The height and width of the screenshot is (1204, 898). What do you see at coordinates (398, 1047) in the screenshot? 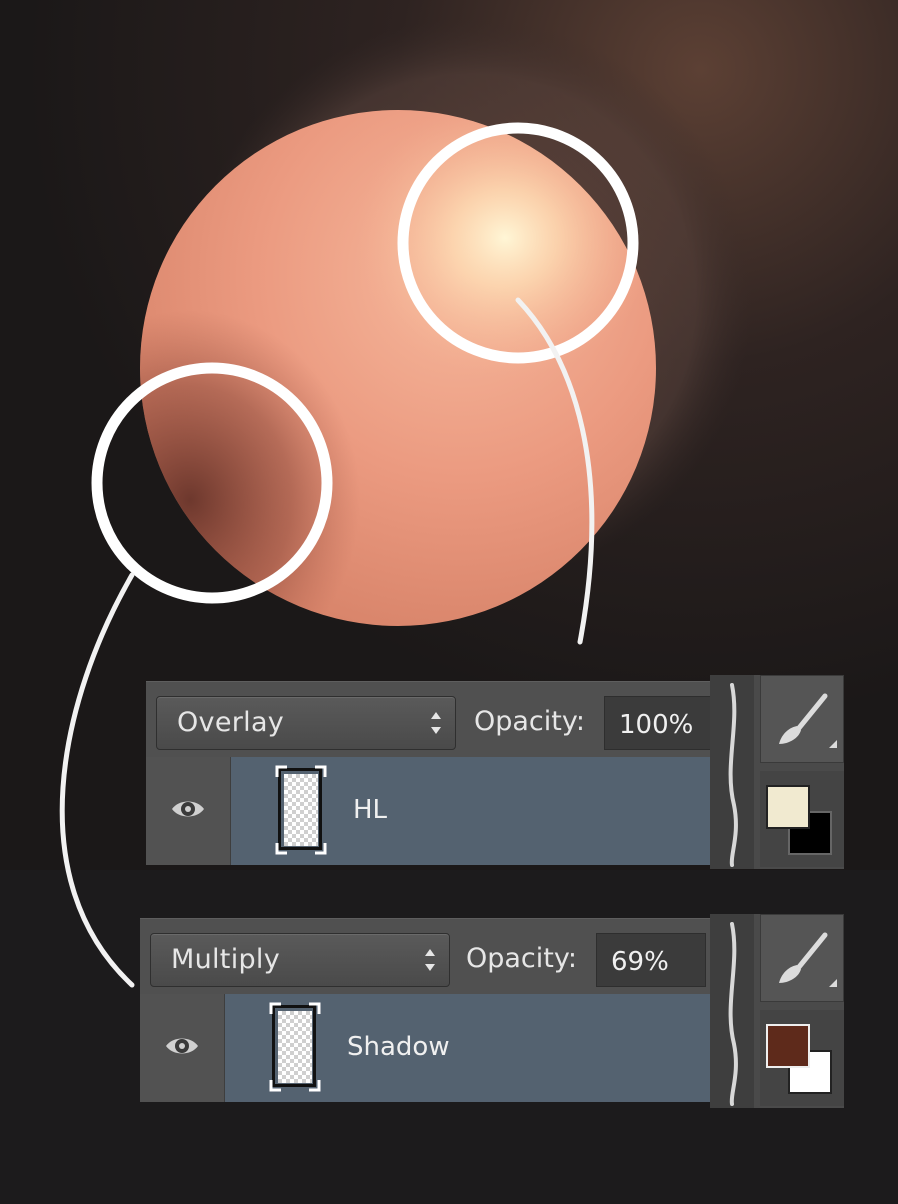
I see `layer-name: Shadow` at bounding box center [398, 1047].